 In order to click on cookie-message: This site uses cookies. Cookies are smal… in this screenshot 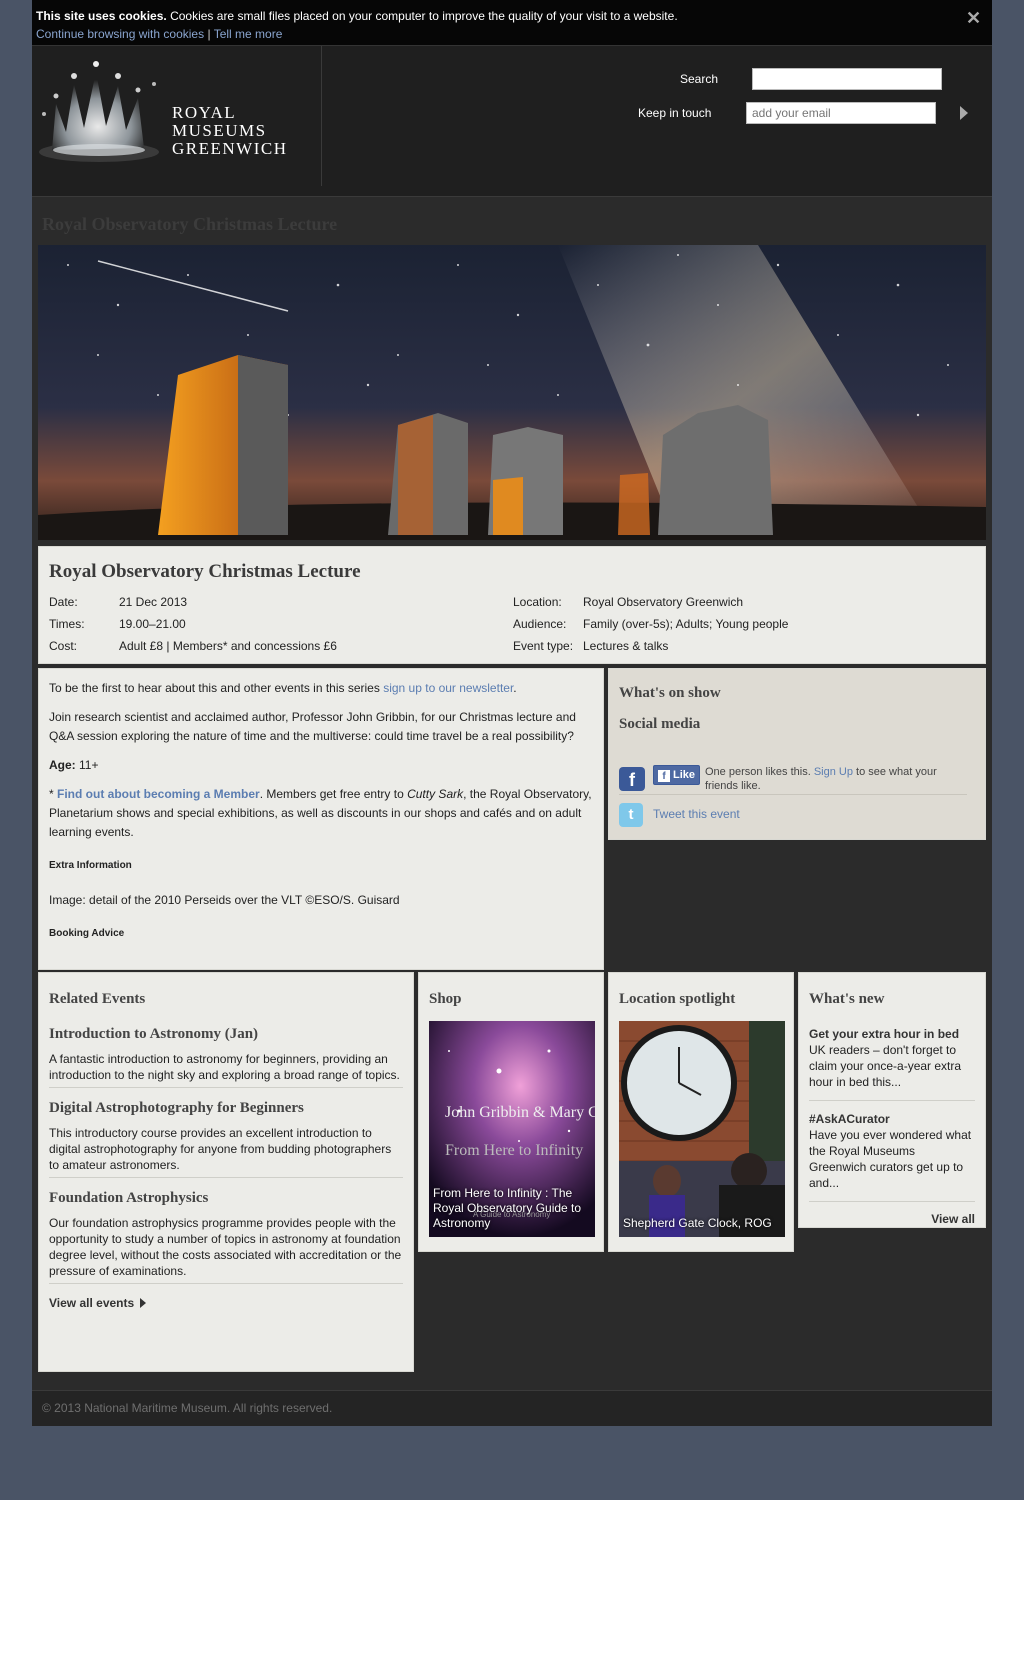, I will do `click(512, 16)`.